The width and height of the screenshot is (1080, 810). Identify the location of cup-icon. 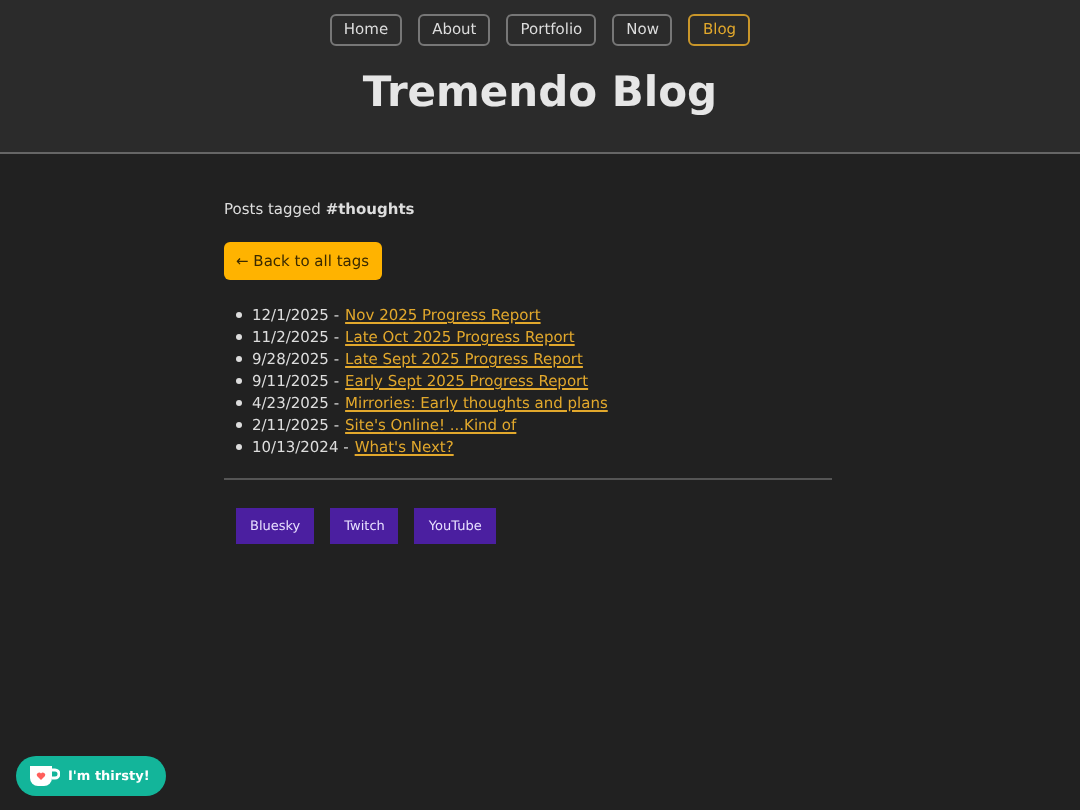
(44, 776).